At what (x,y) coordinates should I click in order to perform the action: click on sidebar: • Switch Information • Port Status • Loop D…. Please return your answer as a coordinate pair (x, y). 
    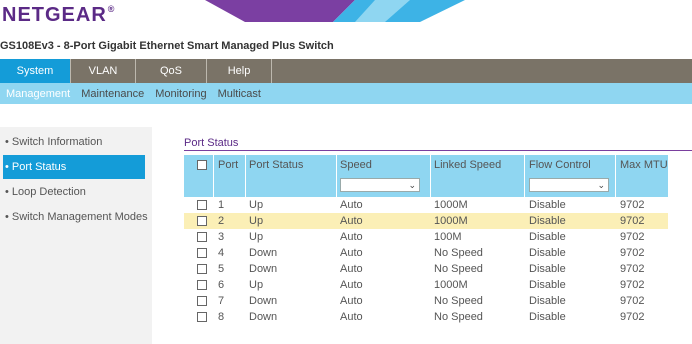
    Looking at the image, I should click on (76, 235).